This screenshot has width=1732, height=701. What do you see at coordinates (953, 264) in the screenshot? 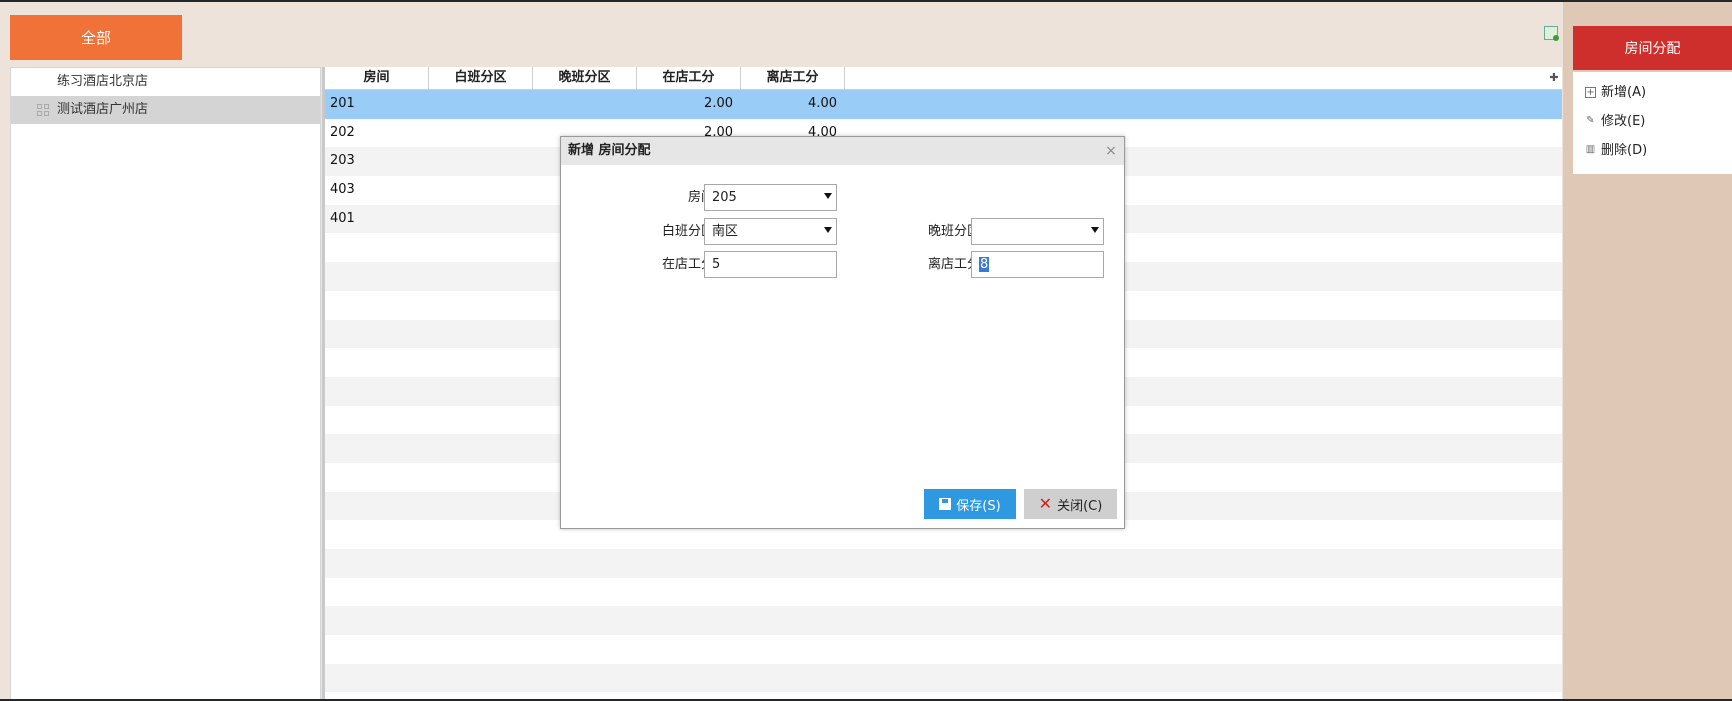
I see `out-score-label: 离店工分` at bounding box center [953, 264].